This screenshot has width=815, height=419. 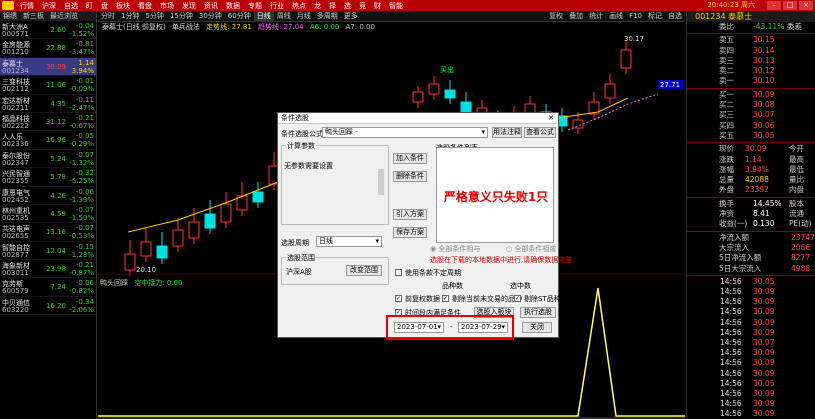 I want to click on toolbar-item: 自选, so click(x=675, y=16).